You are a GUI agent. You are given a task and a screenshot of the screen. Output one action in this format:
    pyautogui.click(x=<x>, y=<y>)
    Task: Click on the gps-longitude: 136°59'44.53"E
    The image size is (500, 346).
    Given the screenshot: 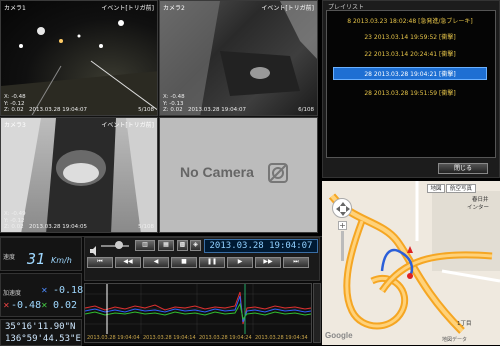 What is the action you would take?
    pyautogui.click(x=43, y=339)
    